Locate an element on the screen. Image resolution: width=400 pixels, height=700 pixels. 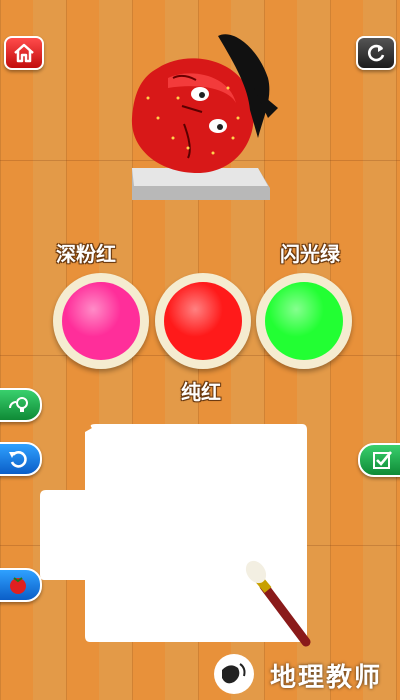
reference-button is located at coordinates (21, 585).